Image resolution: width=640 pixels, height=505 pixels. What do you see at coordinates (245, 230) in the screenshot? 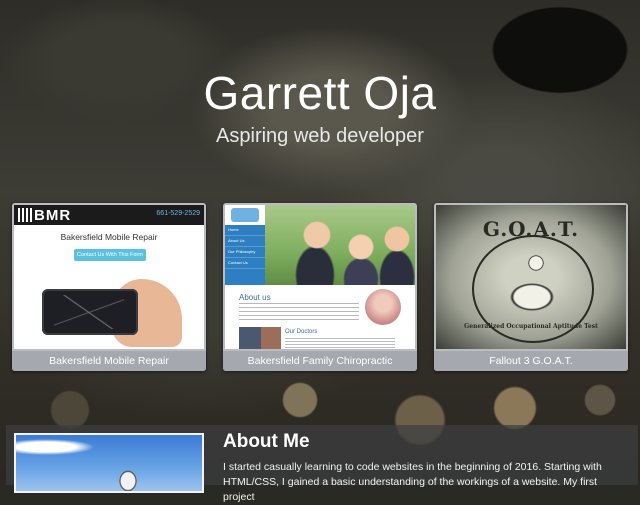
I see `preview-nav-item: Home` at bounding box center [245, 230].